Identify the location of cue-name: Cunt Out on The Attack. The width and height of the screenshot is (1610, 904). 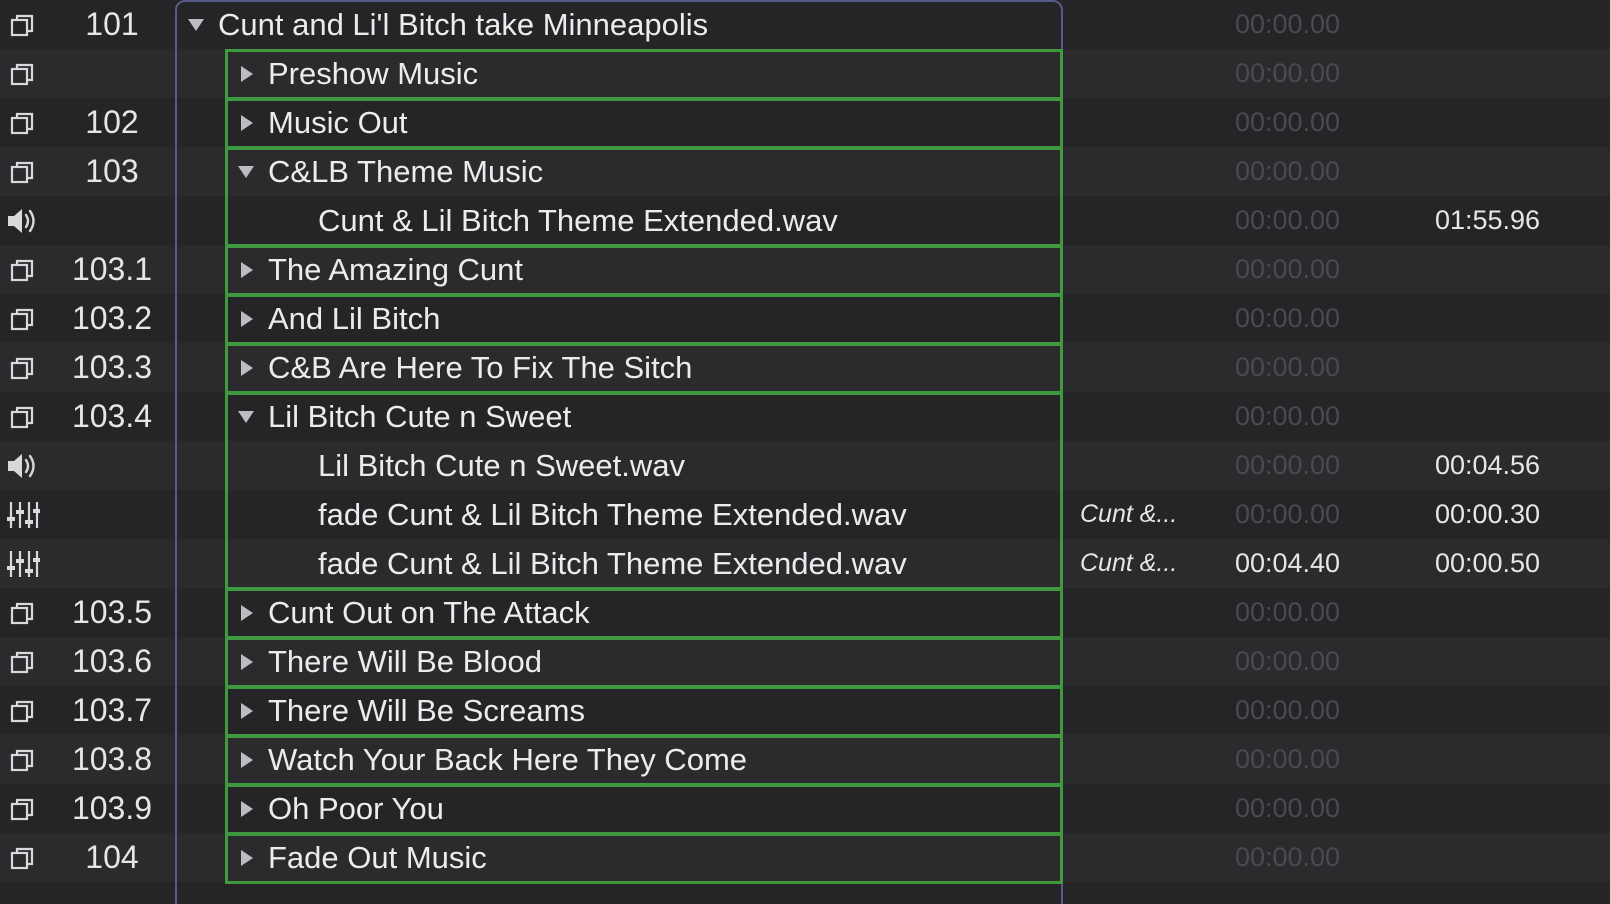
(429, 612).